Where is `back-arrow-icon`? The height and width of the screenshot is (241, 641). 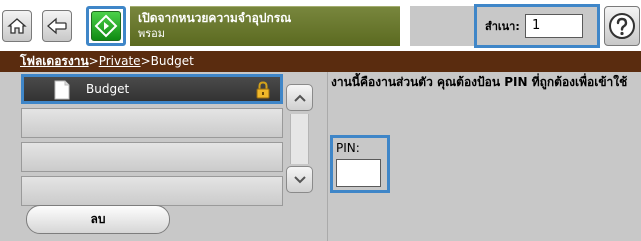
back-arrow-icon is located at coordinates (57, 26).